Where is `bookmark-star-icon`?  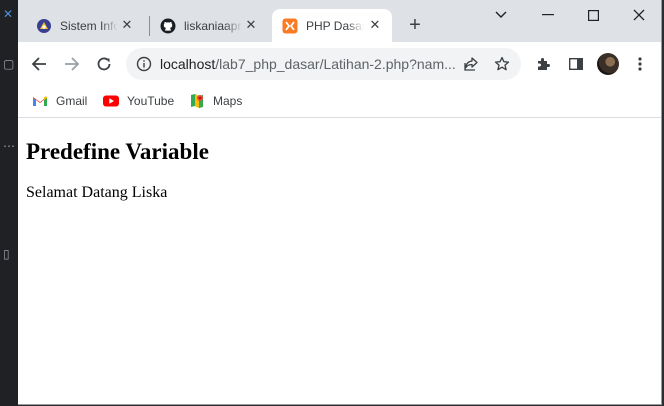 bookmark-star-icon is located at coordinates (502, 64).